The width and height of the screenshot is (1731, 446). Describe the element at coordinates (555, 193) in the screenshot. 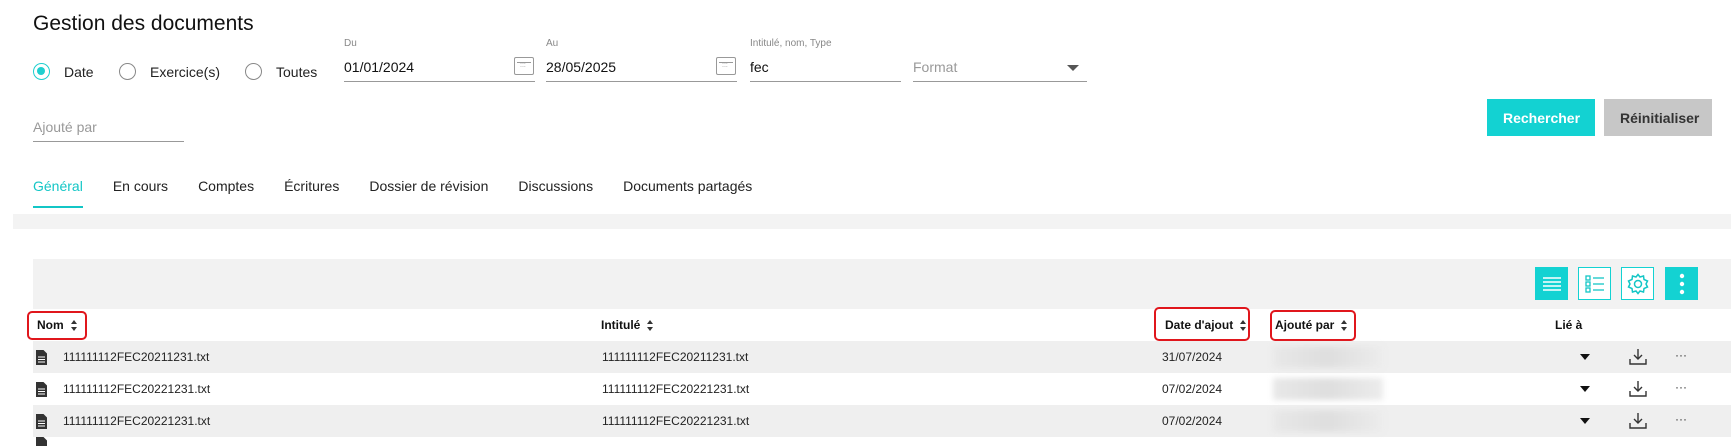

I see `tab-discussions: Discussions` at that location.